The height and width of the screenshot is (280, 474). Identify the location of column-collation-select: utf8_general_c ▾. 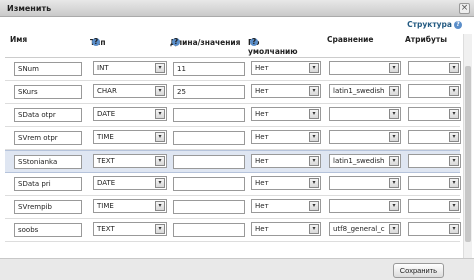
(365, 229).